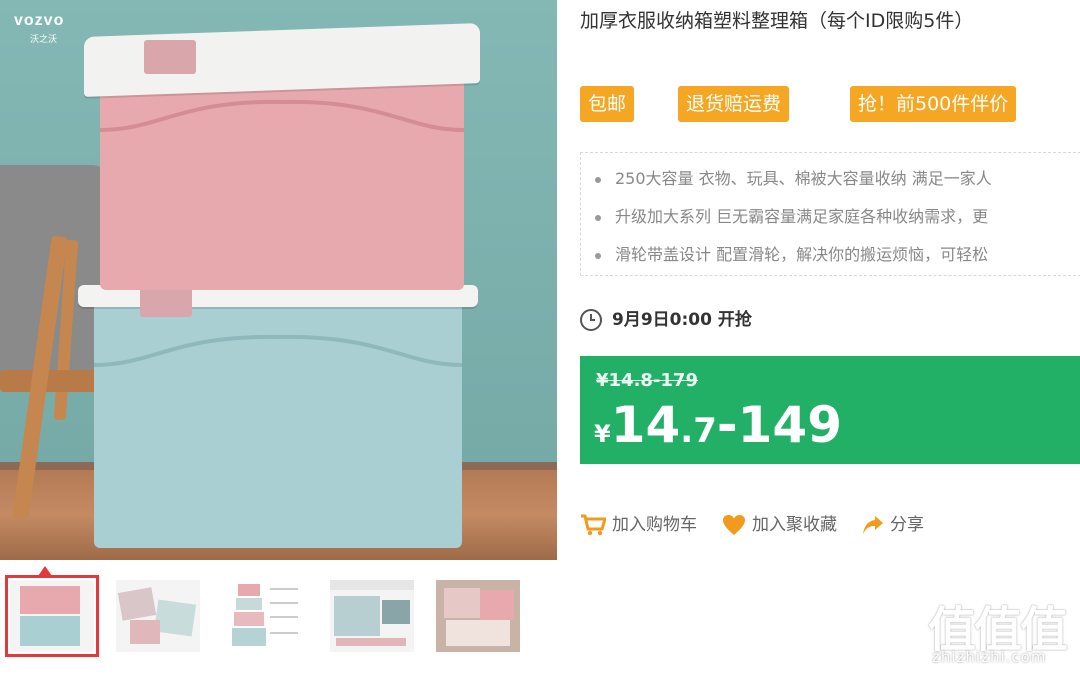  Describe the element at coordinates (734, 525) in the screenshot. I see `heart-icon` at that location.